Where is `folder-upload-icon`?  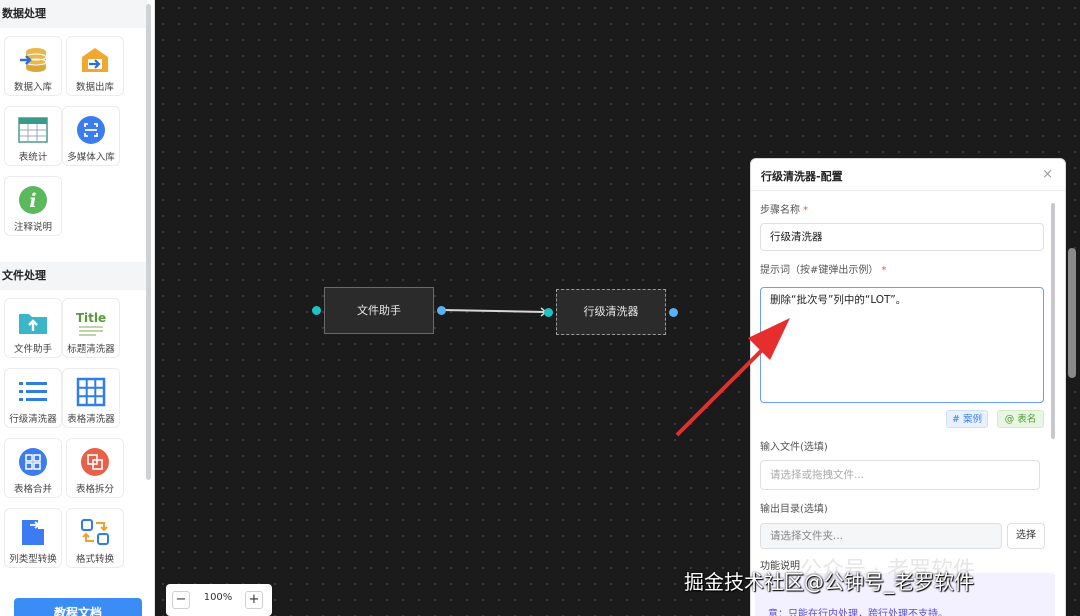
folder-upload-icon is located at coordinates (33, 324).